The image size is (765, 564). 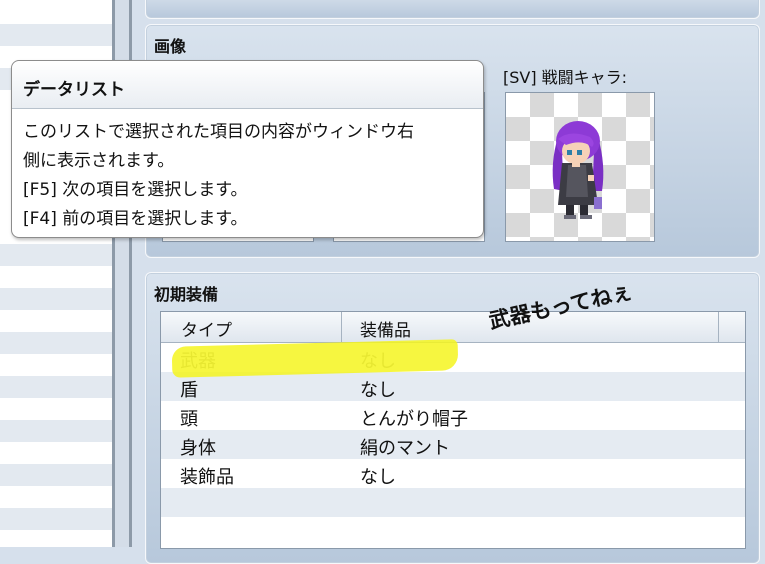 I want to click on tooltip-line: [F4] 前の項目を選択します。, so click(x=135, y=219).